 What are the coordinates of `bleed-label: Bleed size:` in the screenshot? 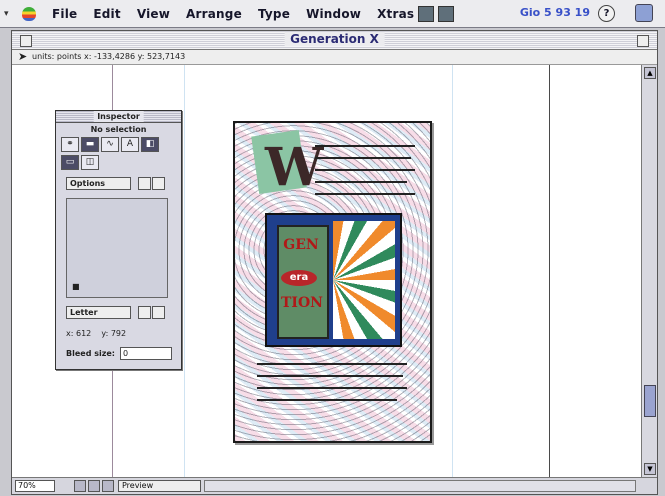 It's located at (90, 353).